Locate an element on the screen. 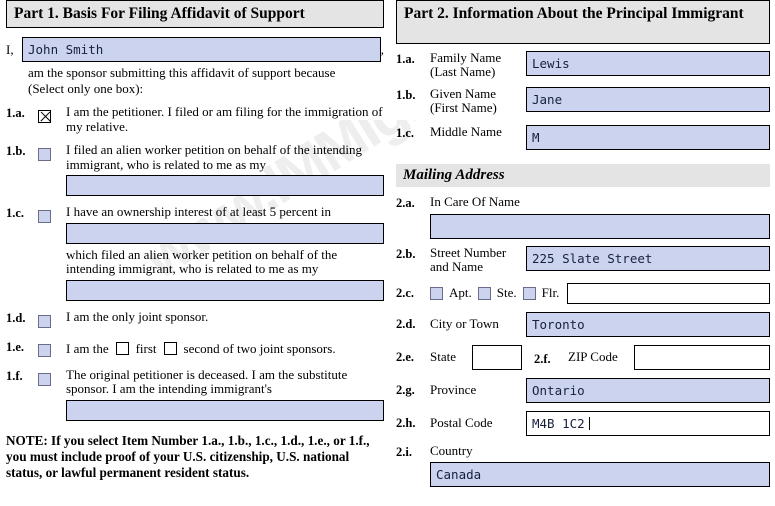 The image size is (775, 506). field-label-given-name-line2: (First Name) is located at coordinates (463, 107).